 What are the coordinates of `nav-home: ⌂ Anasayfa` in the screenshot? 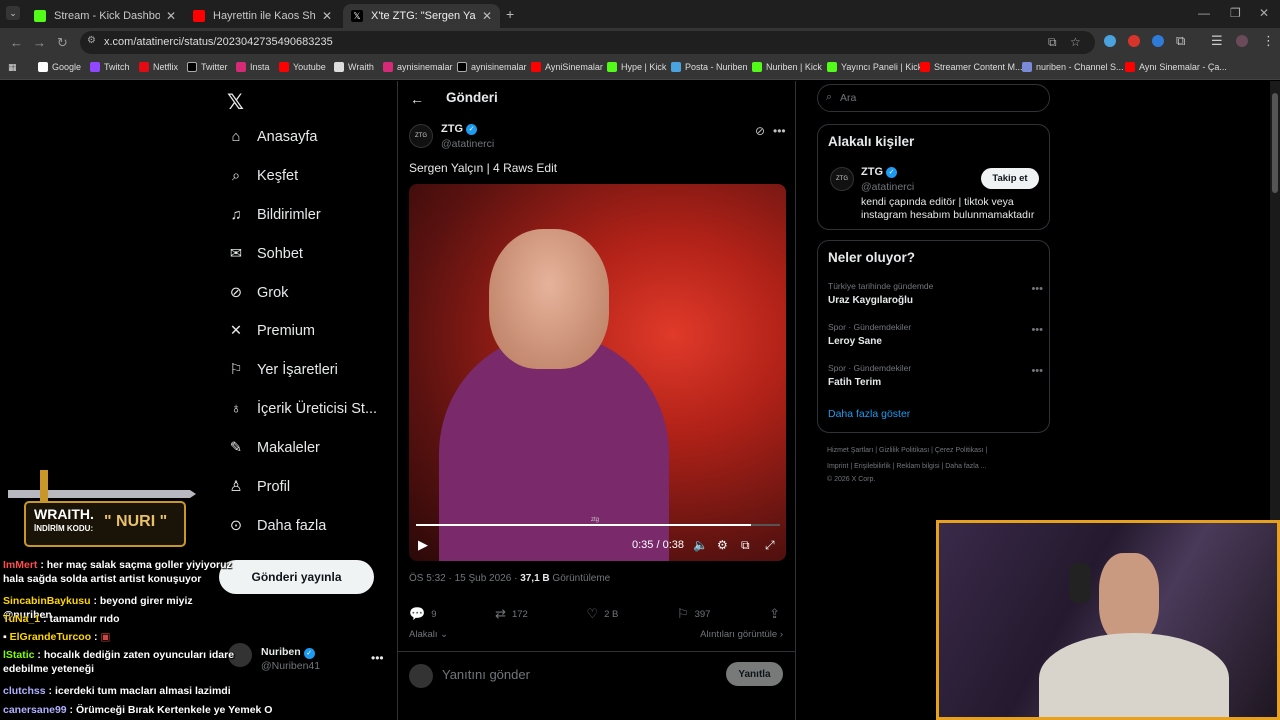 It's located at (272, 137).